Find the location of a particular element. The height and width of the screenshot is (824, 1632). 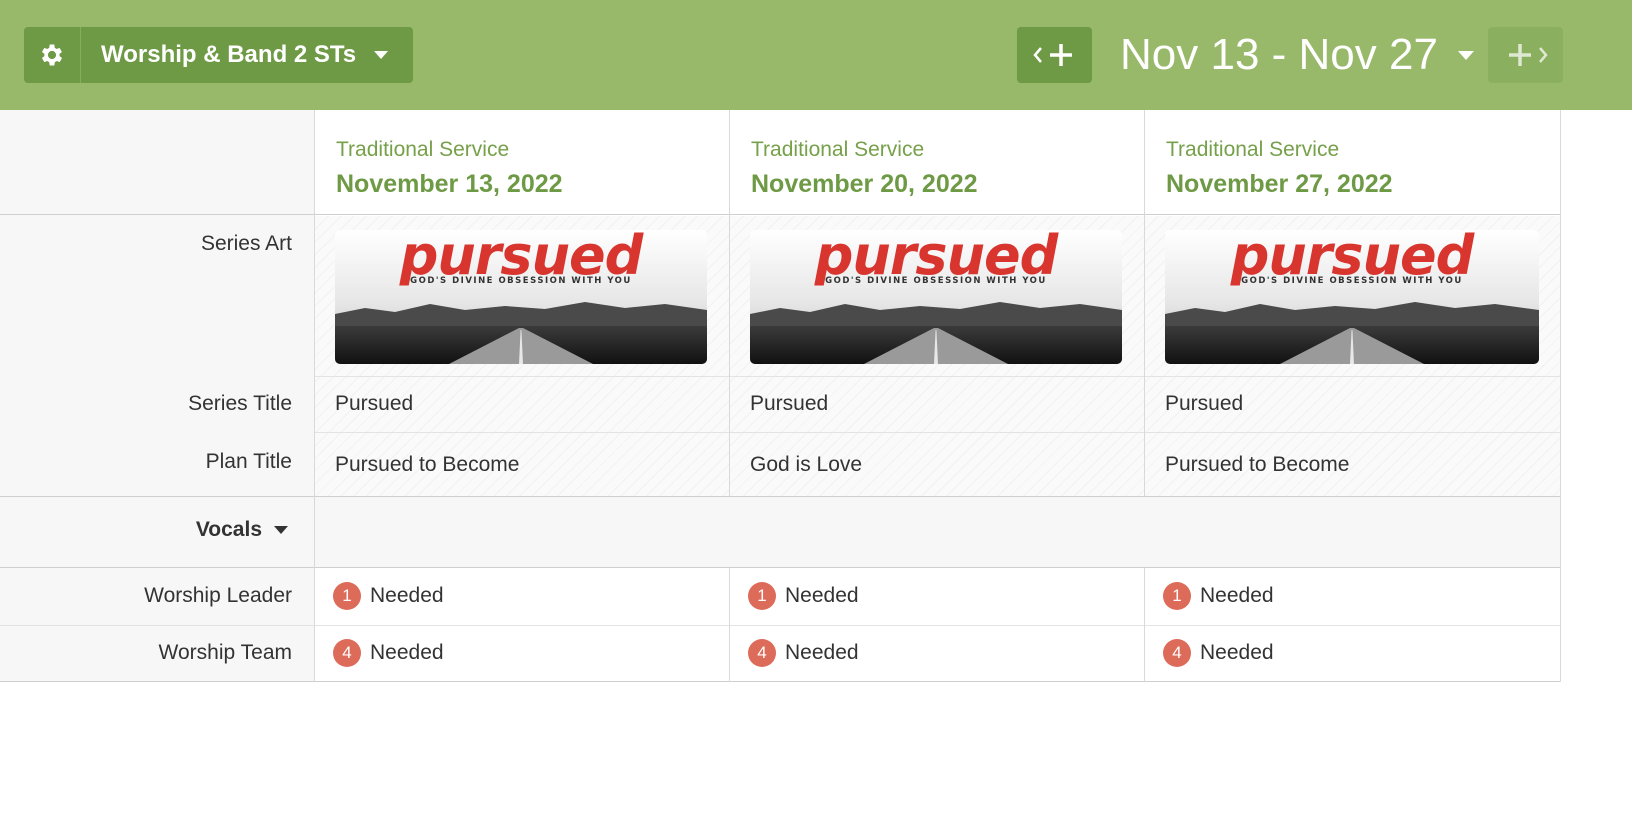

row-label-plan-title: Plan Title is located at coordinates (248, 461).